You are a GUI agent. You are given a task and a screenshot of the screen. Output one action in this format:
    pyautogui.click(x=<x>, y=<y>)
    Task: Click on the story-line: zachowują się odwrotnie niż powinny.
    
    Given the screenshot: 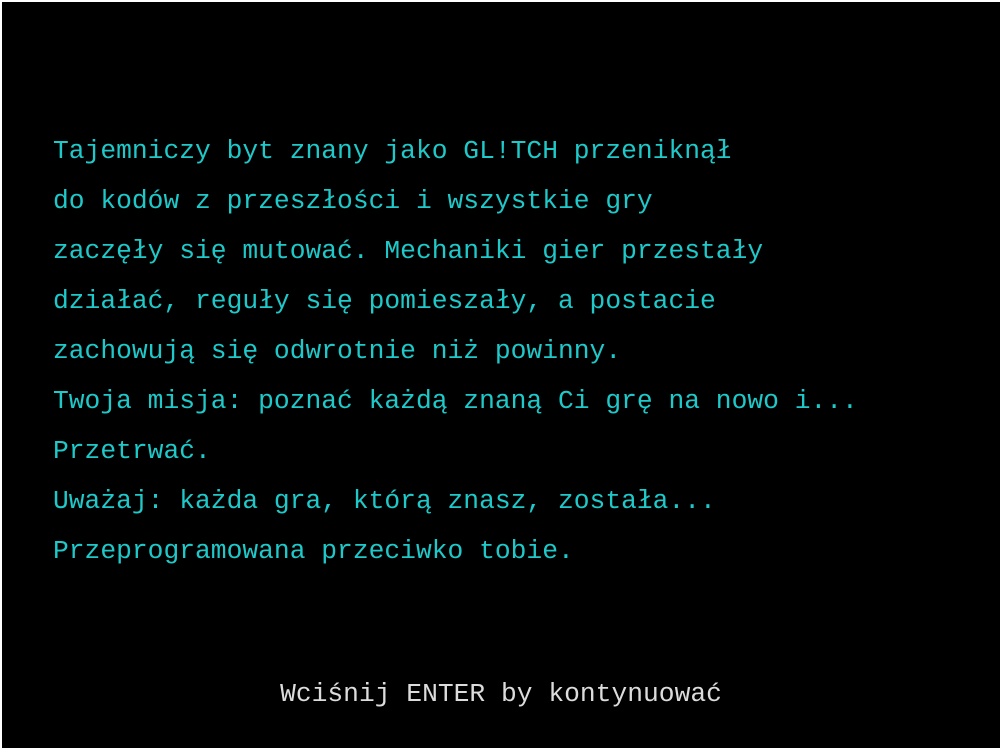 What is the action you would take?
    pyautogui.click(x=337, y=351)
    